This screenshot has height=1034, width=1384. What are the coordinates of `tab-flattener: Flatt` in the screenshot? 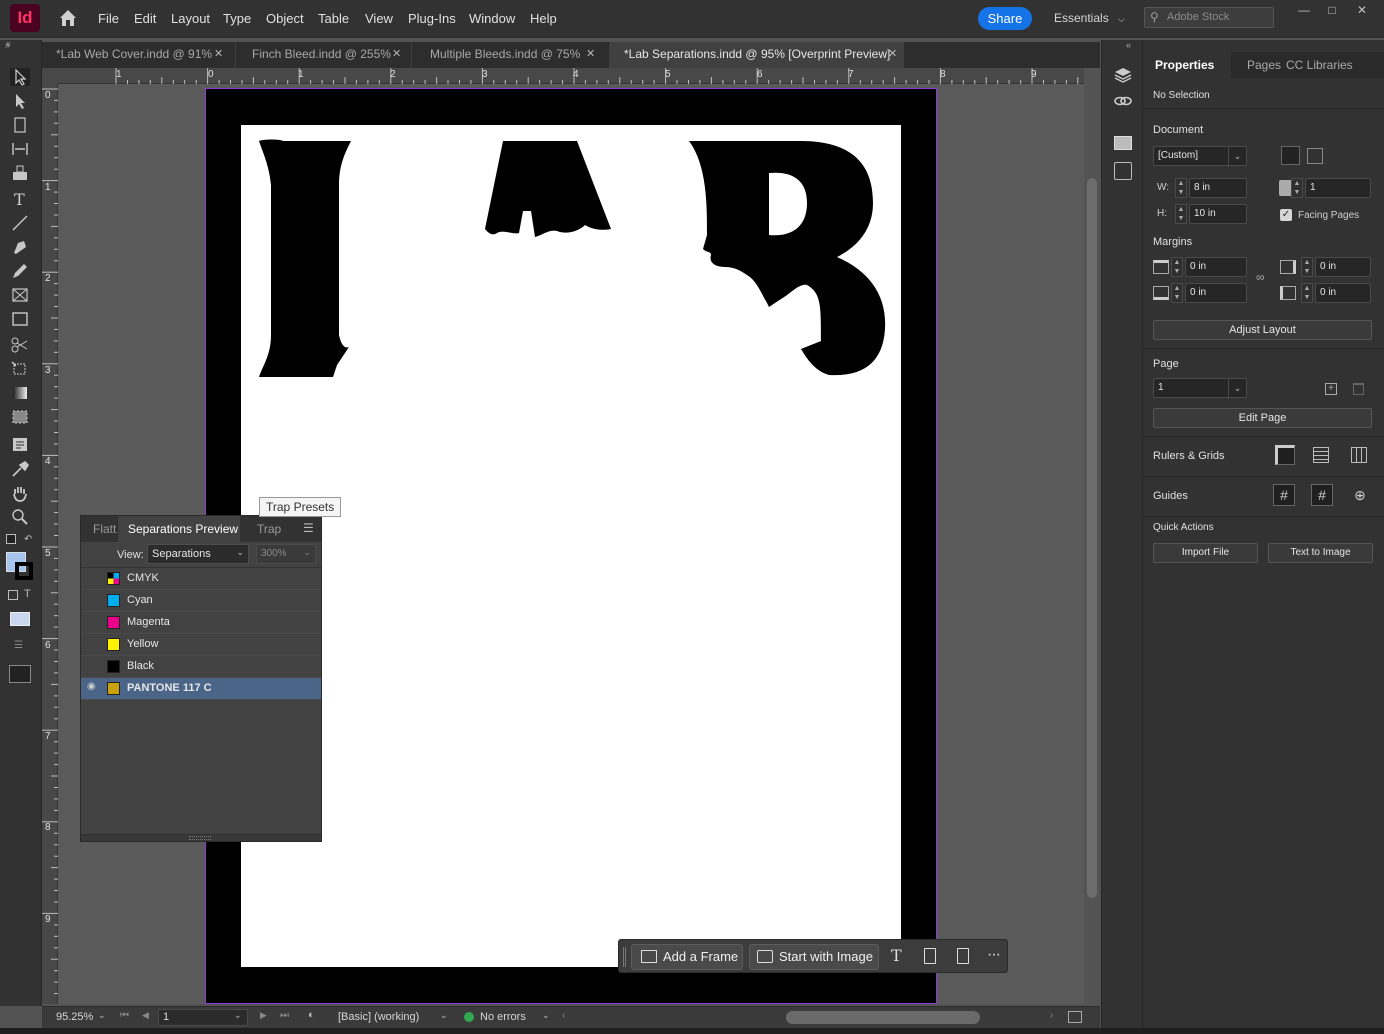 It's located at (104, 529).